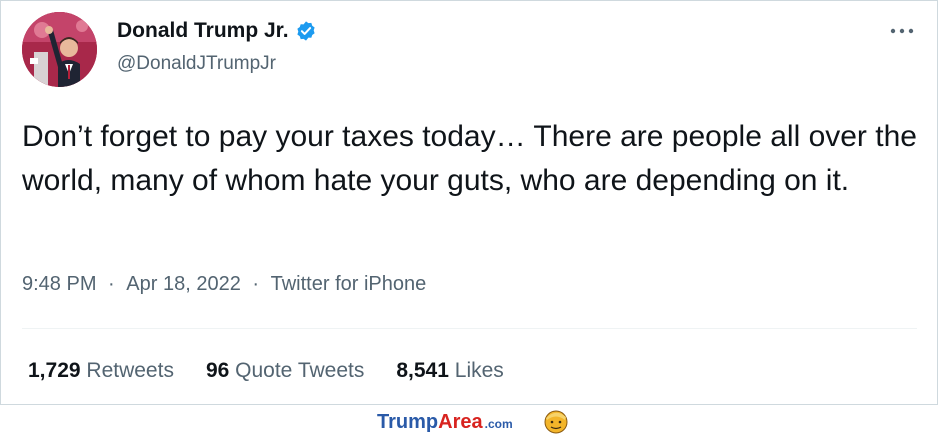 The height and width of the screenshot is (439, 940). Describe the element at coordinates (479, 370) in the screenshot. I see `likes-label: Likes` at that location.